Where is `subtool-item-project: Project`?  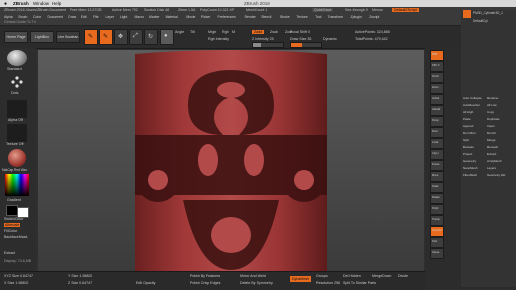 subtool-item-project: Project is located at coordinates (467, 154).